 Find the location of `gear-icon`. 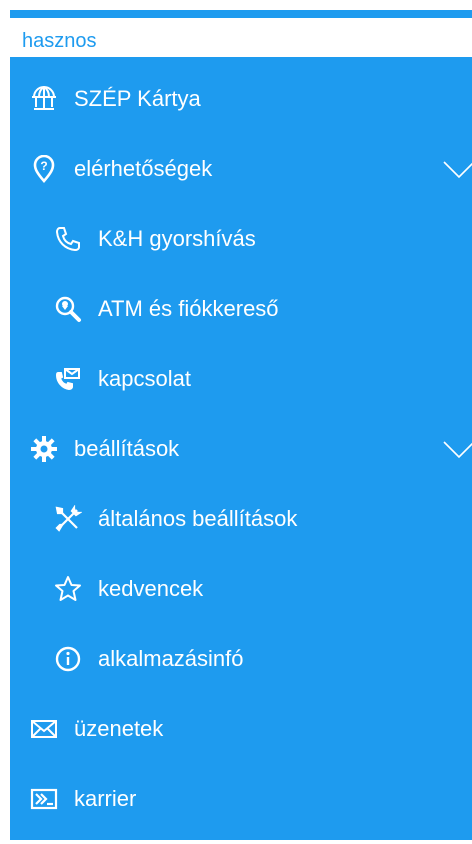

gear-icon is located at coordinates (44, 449).